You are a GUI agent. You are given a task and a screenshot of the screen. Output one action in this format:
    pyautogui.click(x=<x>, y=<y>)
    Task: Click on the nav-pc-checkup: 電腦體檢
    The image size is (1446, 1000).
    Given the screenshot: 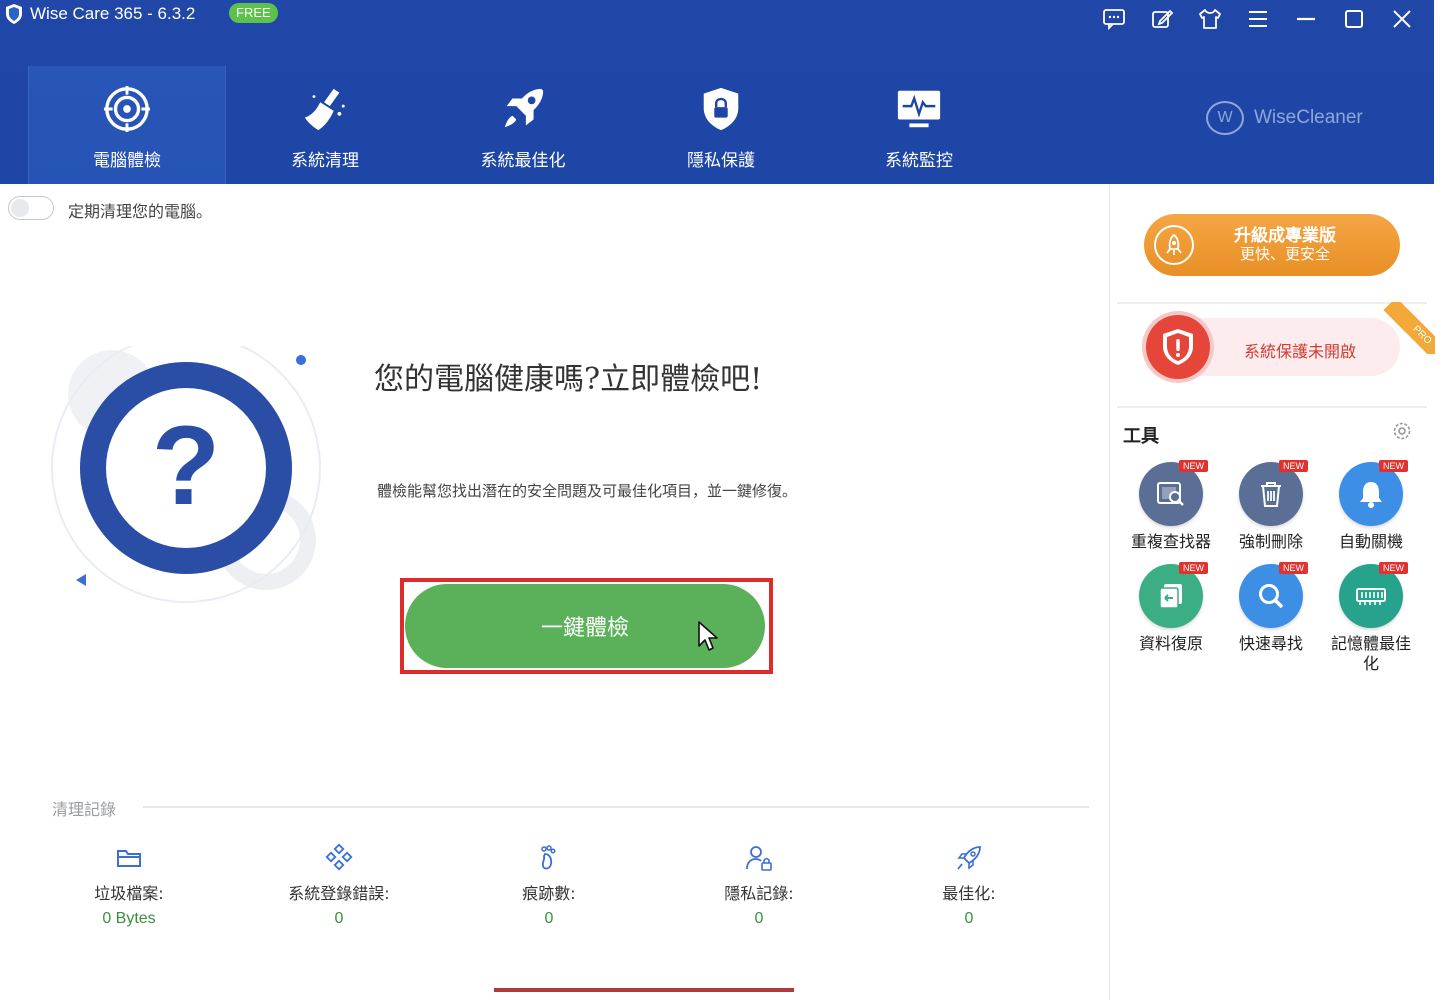 What is the action you would take?
    pyautogui.click(x=127, y=125)
    